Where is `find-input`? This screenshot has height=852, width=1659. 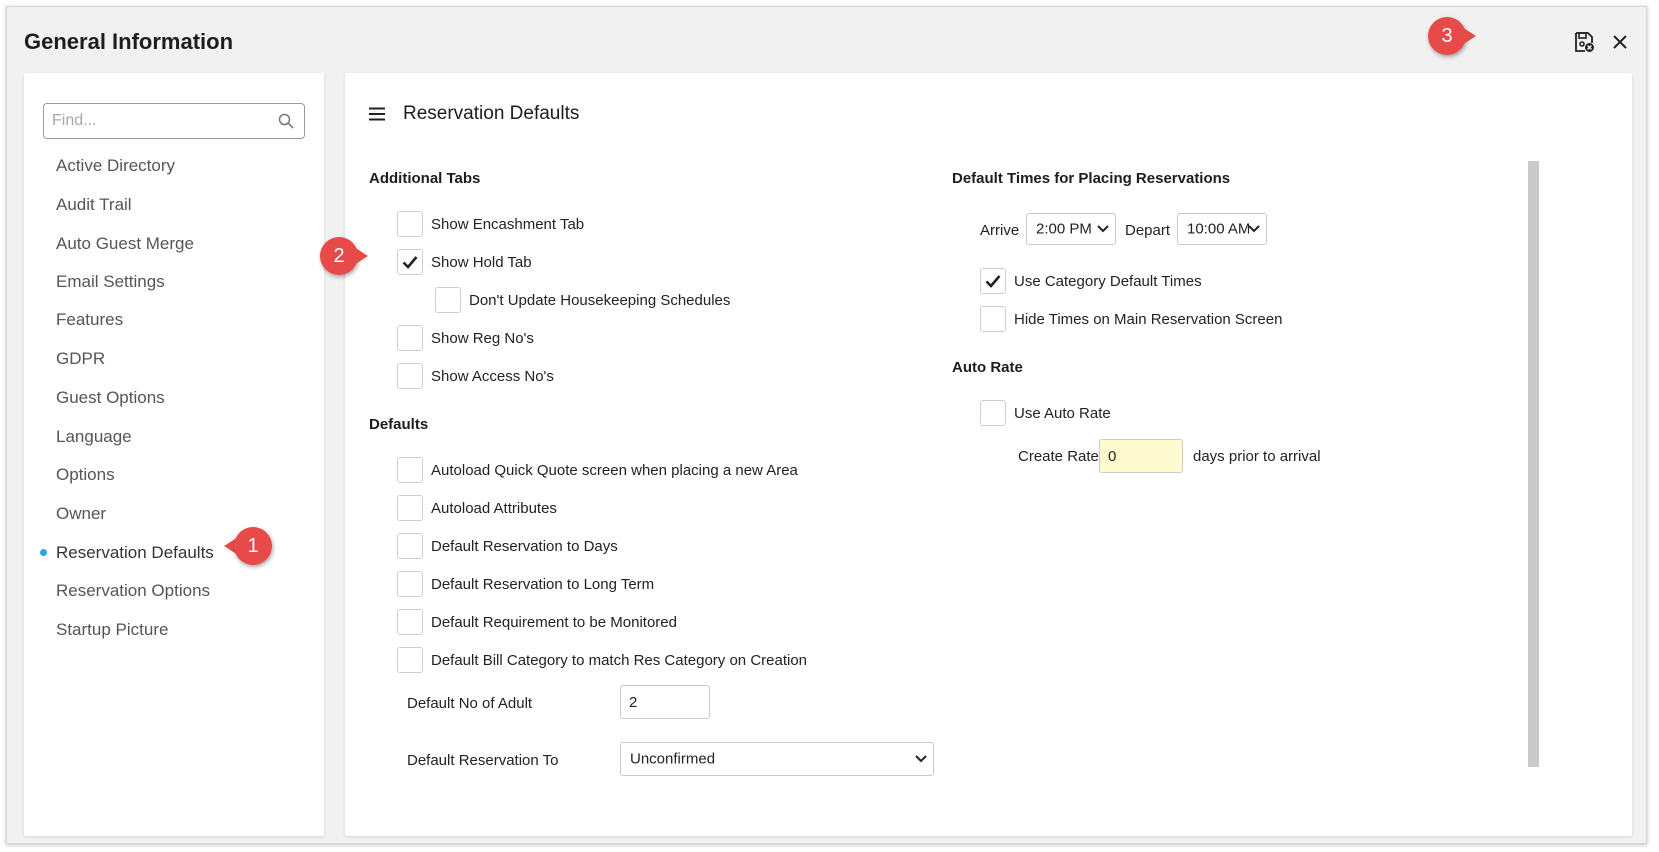
find-input is located at coordinates (160, 121).